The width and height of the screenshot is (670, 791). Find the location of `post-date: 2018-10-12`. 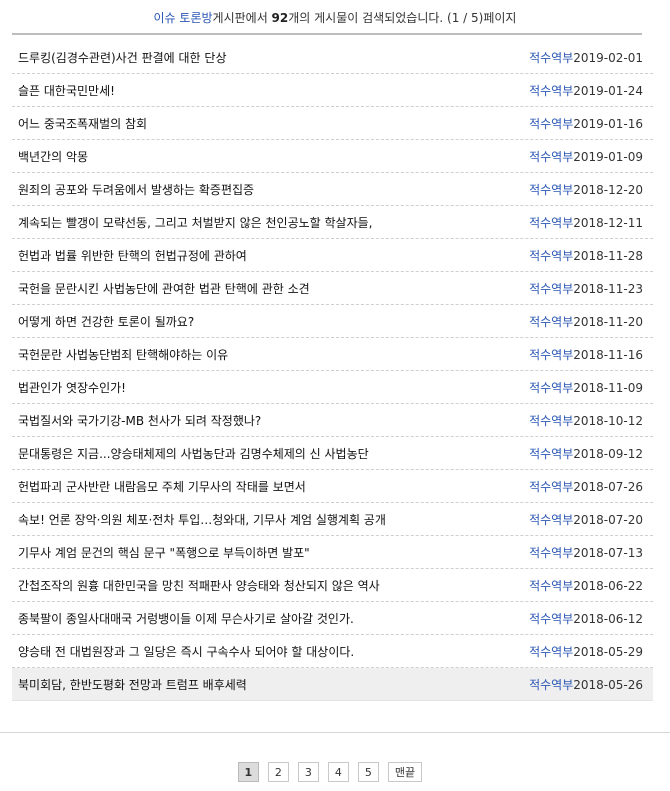

post-date: 2018-10-12 is located at coordinates (608, 420).